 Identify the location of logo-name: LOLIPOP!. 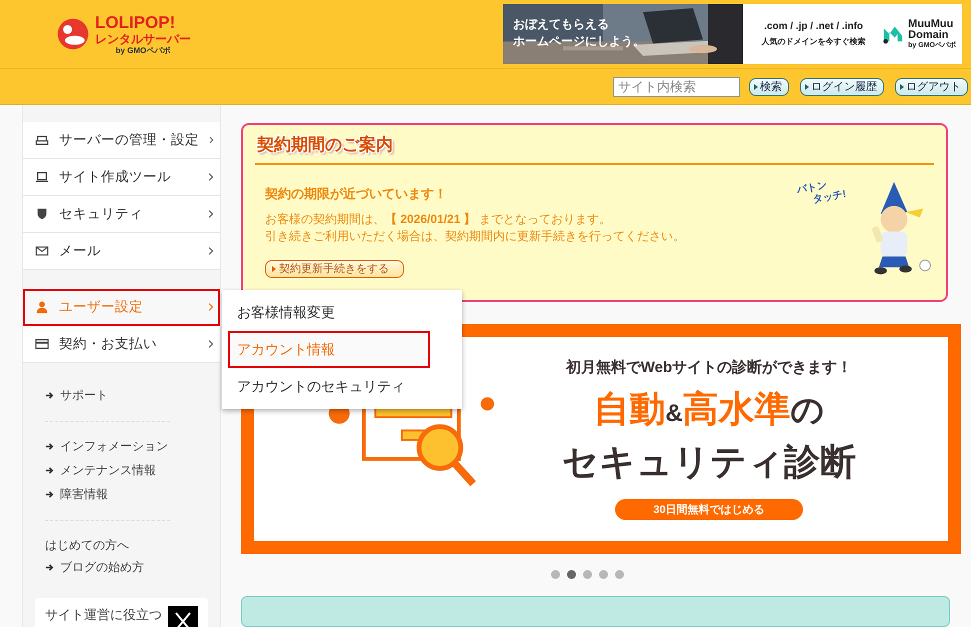
(135, 22).